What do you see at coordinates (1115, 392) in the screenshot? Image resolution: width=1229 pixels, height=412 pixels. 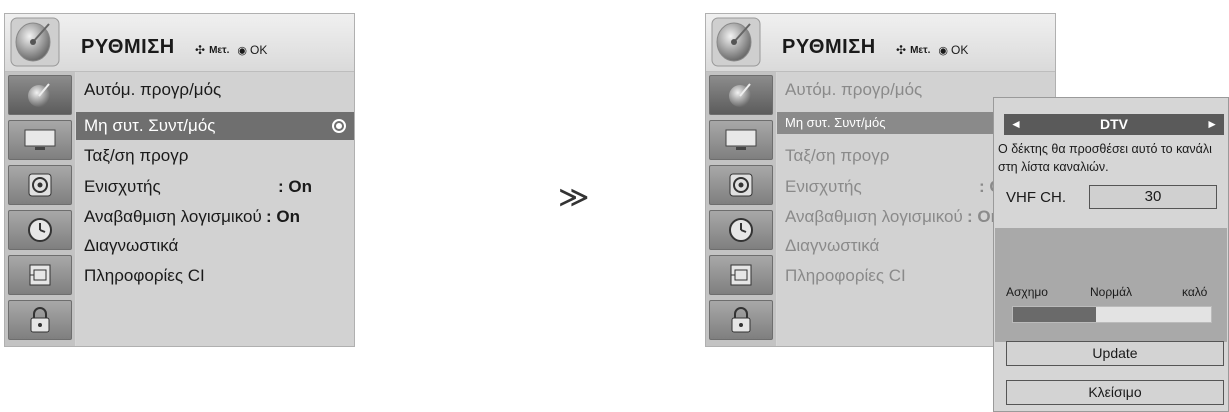 I see `close-button: Κλείσιμο` at bounding box center [1115, 392].